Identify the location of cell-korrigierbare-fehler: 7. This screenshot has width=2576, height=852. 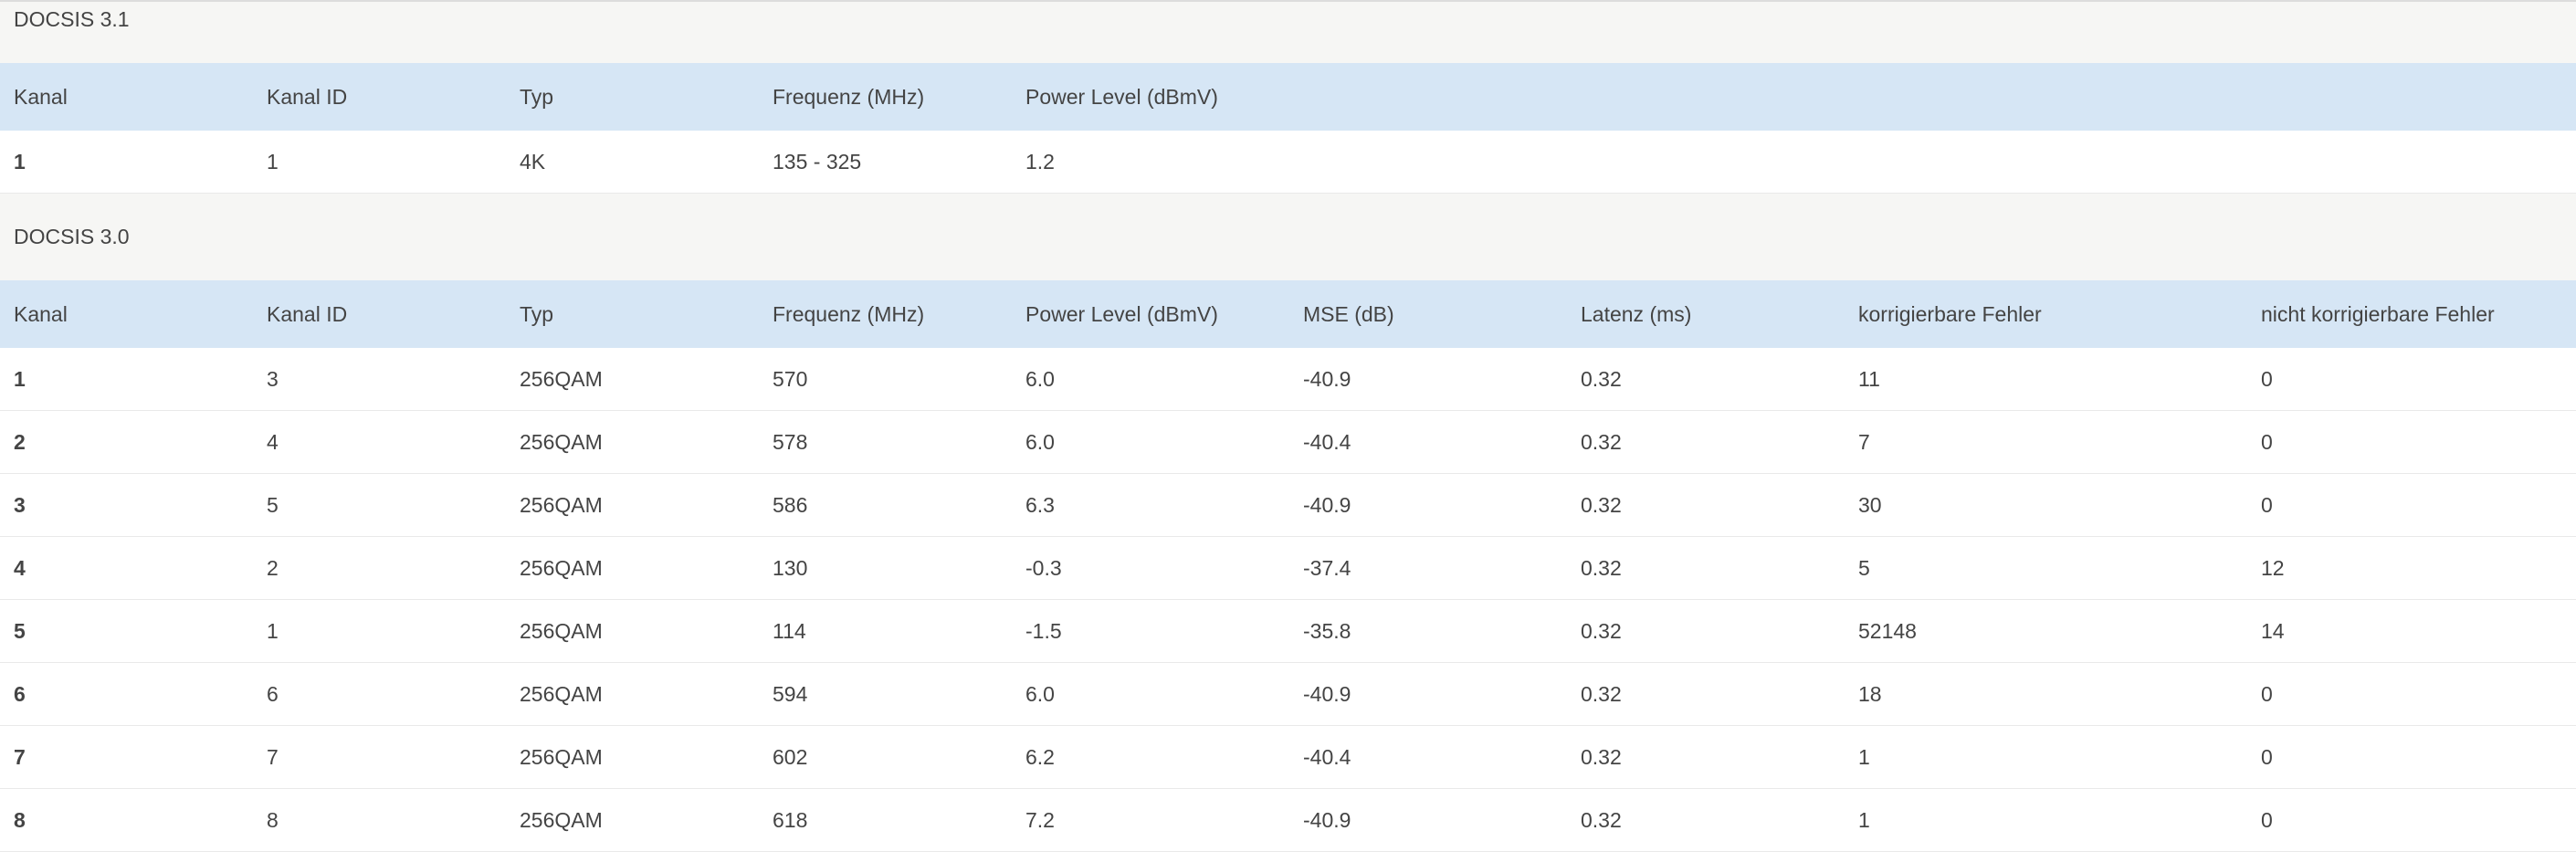
(1864, 441).